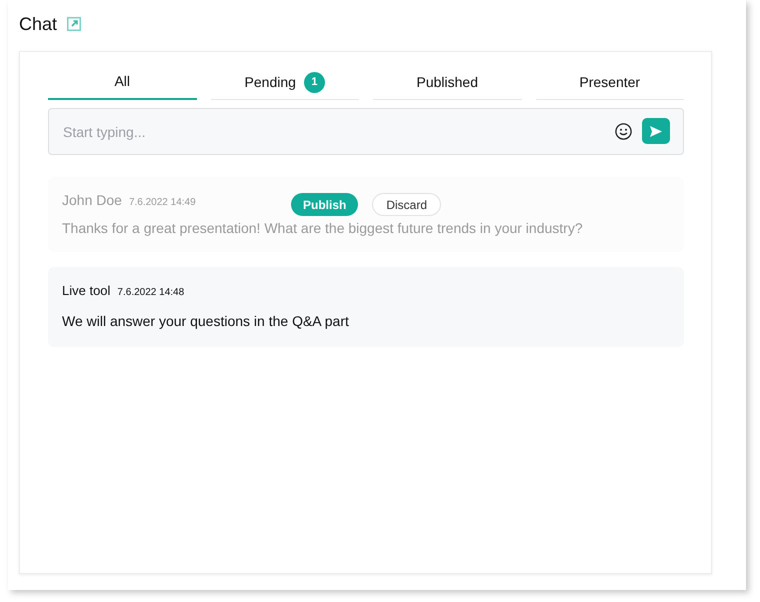 The width and height of the screenshot is (760, 602). I want to click on message-time: 7.6.2022 14:49, so click(162, 203).